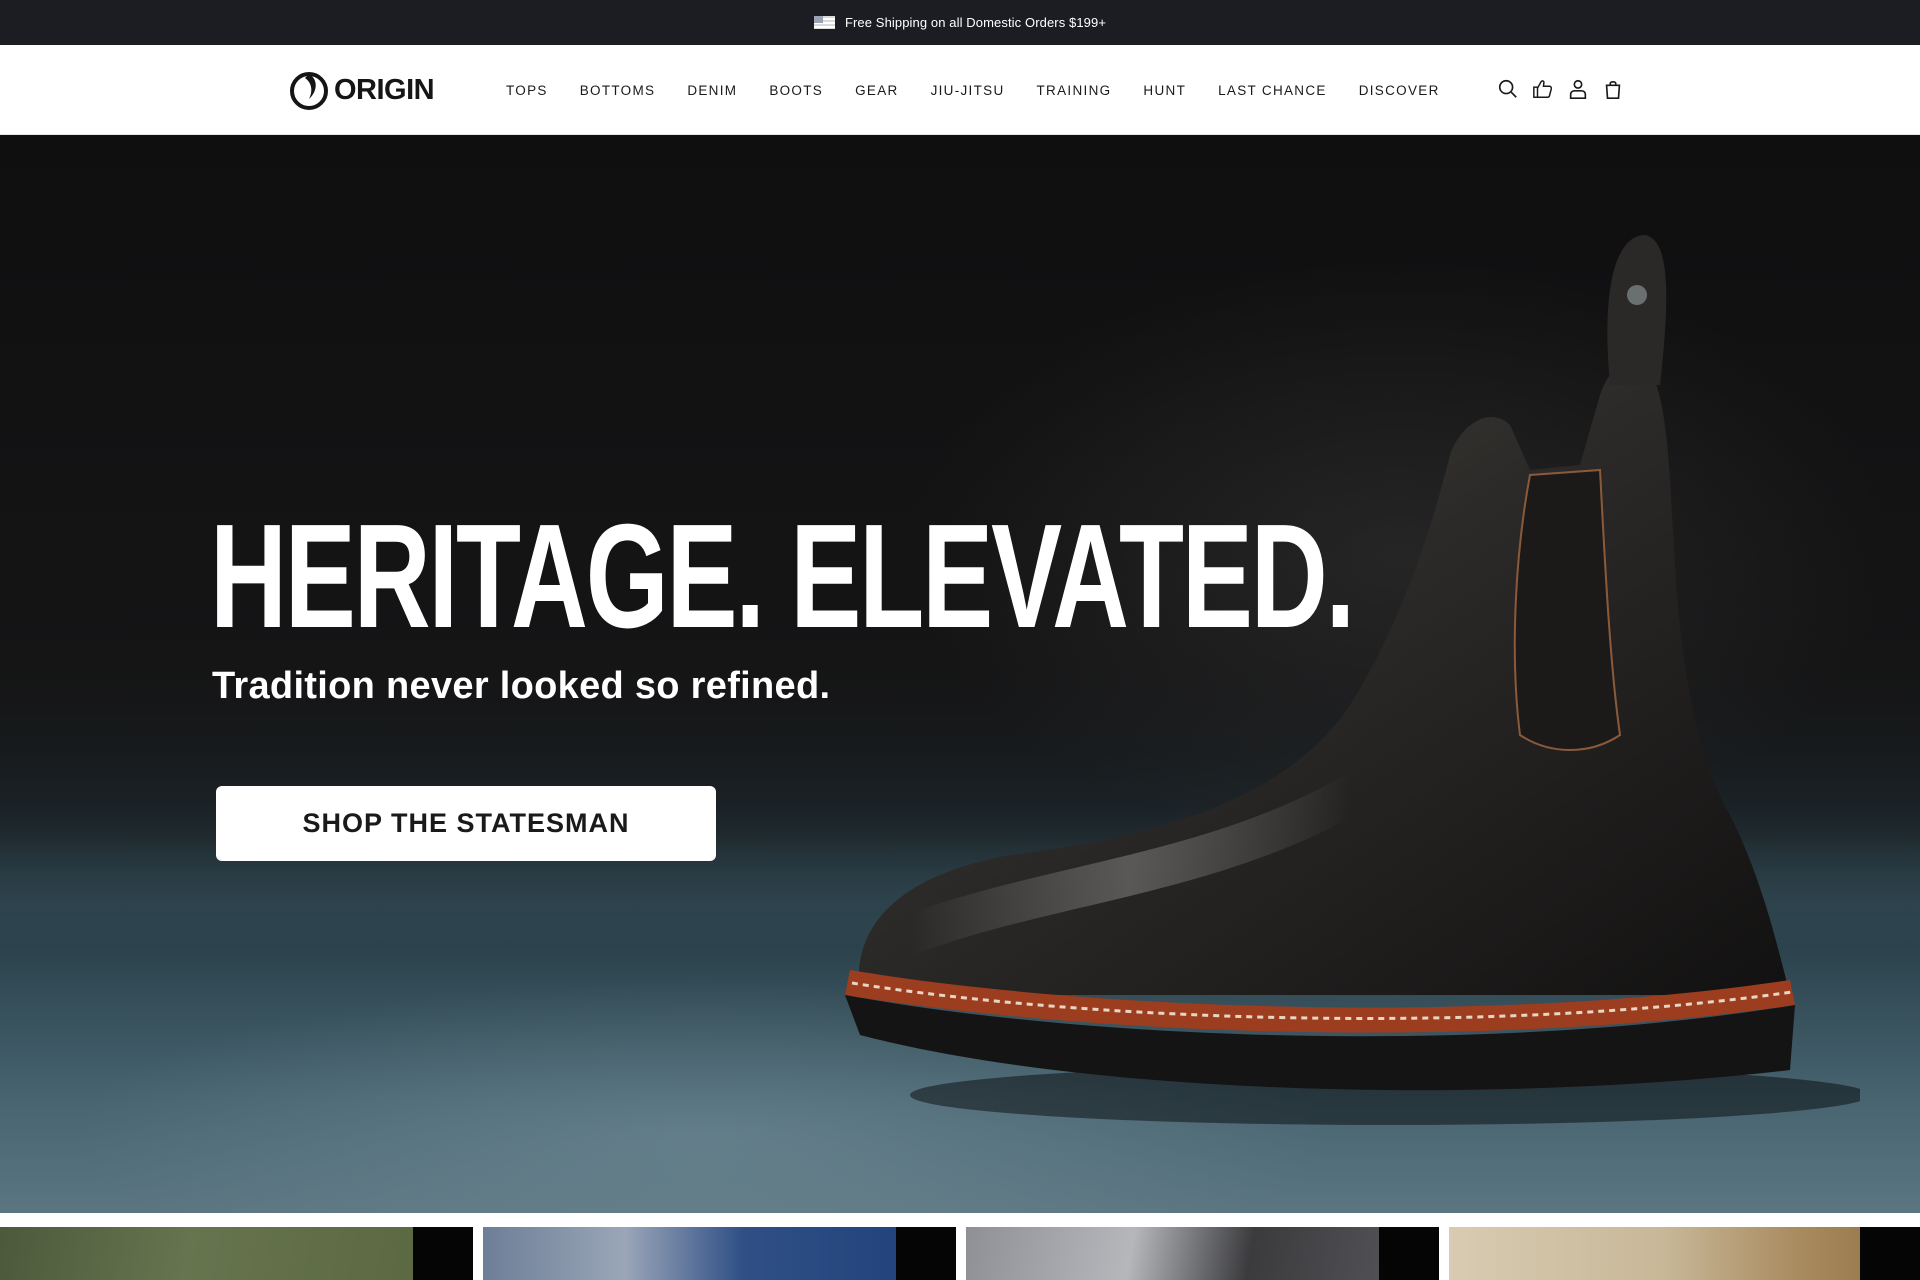 Image resolution: width=1920 pixels, height=1280 pixels. Describe the element at coordinates (618, 90) in the screenshot. I see `nav-item-bottoms: BOTTOMS` at that location.